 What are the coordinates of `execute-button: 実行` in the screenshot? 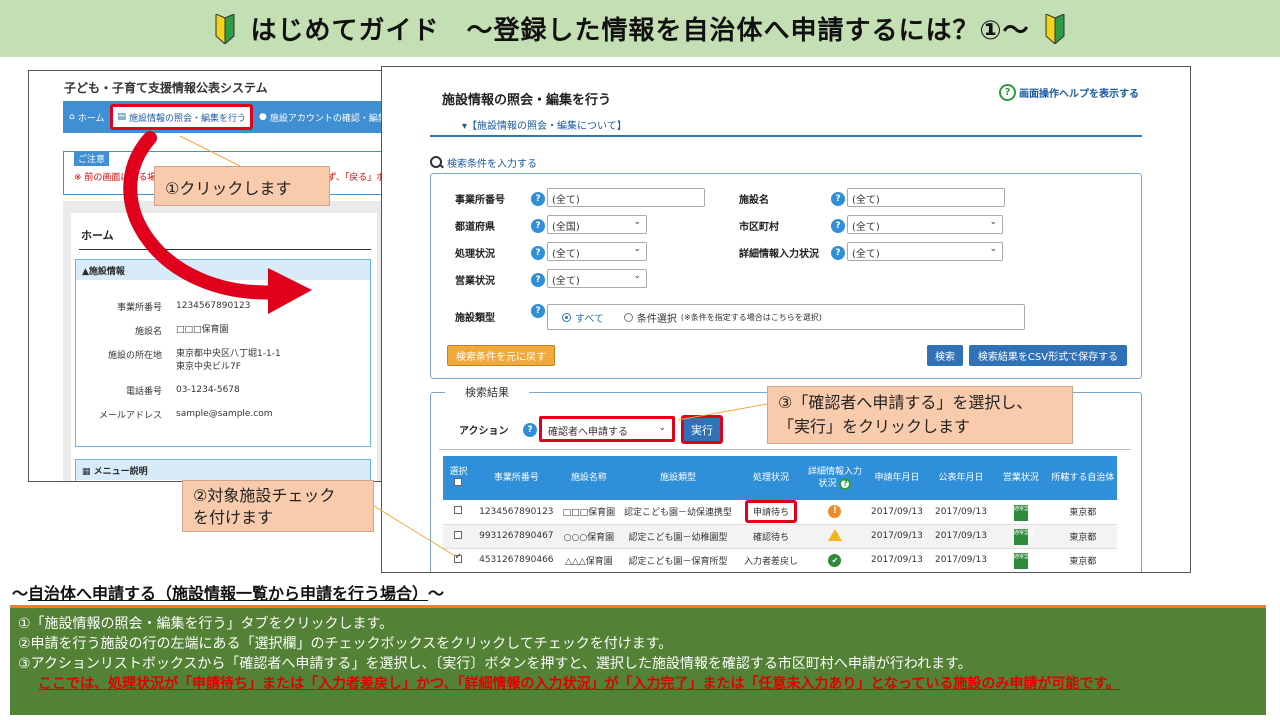 It's located at (702, 429).